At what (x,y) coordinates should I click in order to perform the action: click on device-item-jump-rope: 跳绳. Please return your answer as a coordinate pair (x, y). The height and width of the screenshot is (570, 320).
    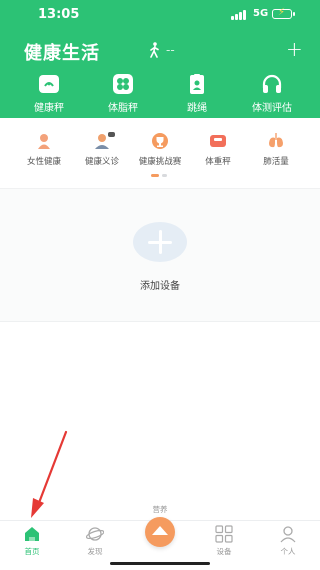
    Looking at the image, I should click on (197, 94).